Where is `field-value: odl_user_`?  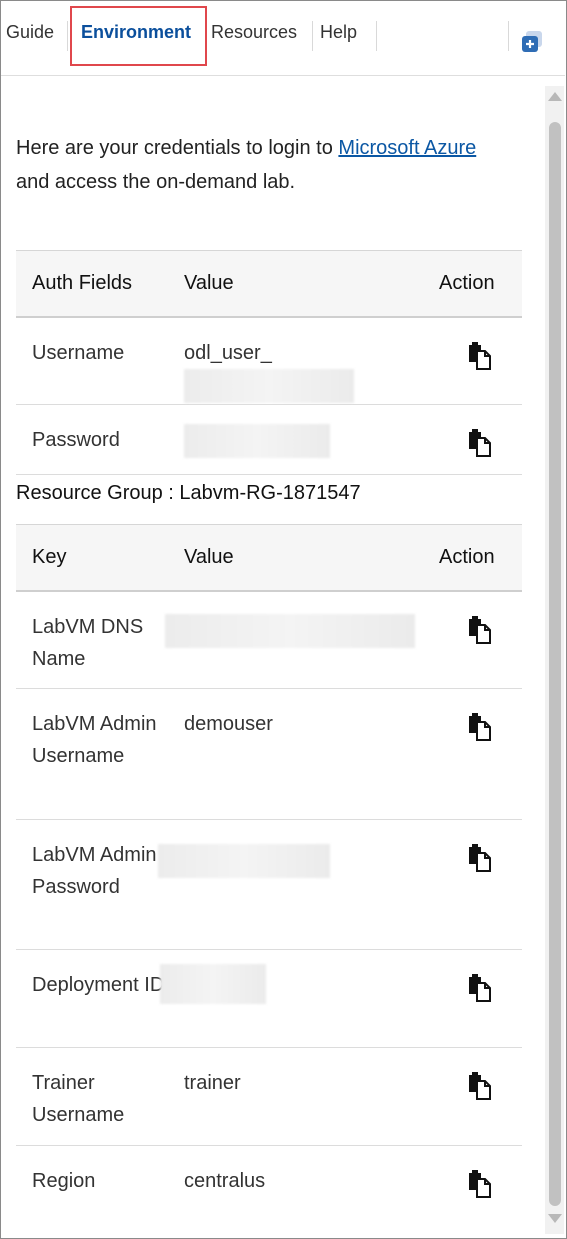 field-value: odl_user_ is located at coordinates (303, 360).